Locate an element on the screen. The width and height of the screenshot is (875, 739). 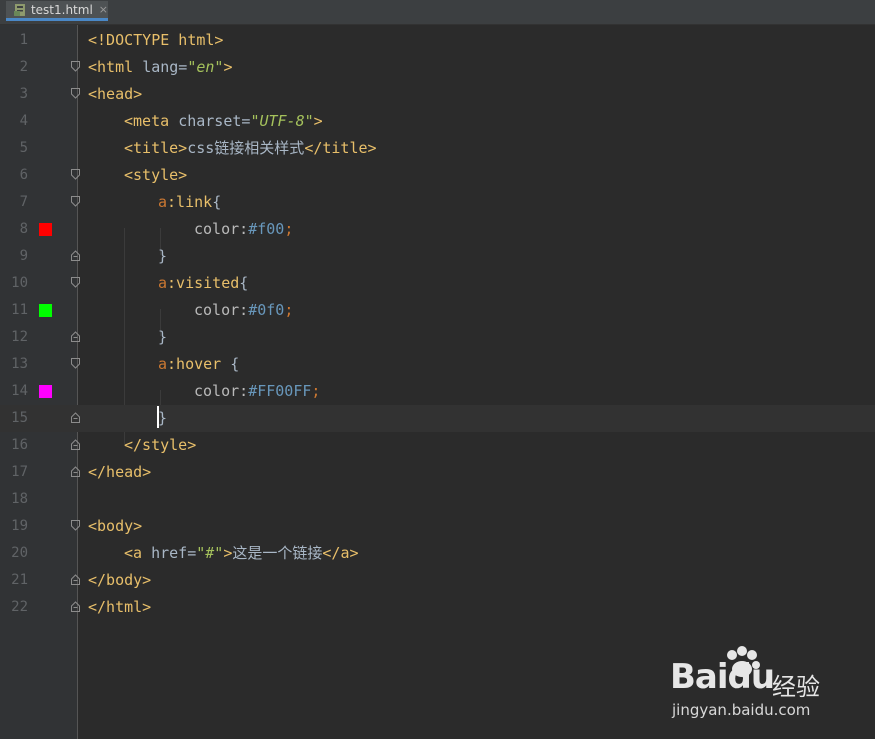
code-text: a:link{ is located at coordinates (190, 202).